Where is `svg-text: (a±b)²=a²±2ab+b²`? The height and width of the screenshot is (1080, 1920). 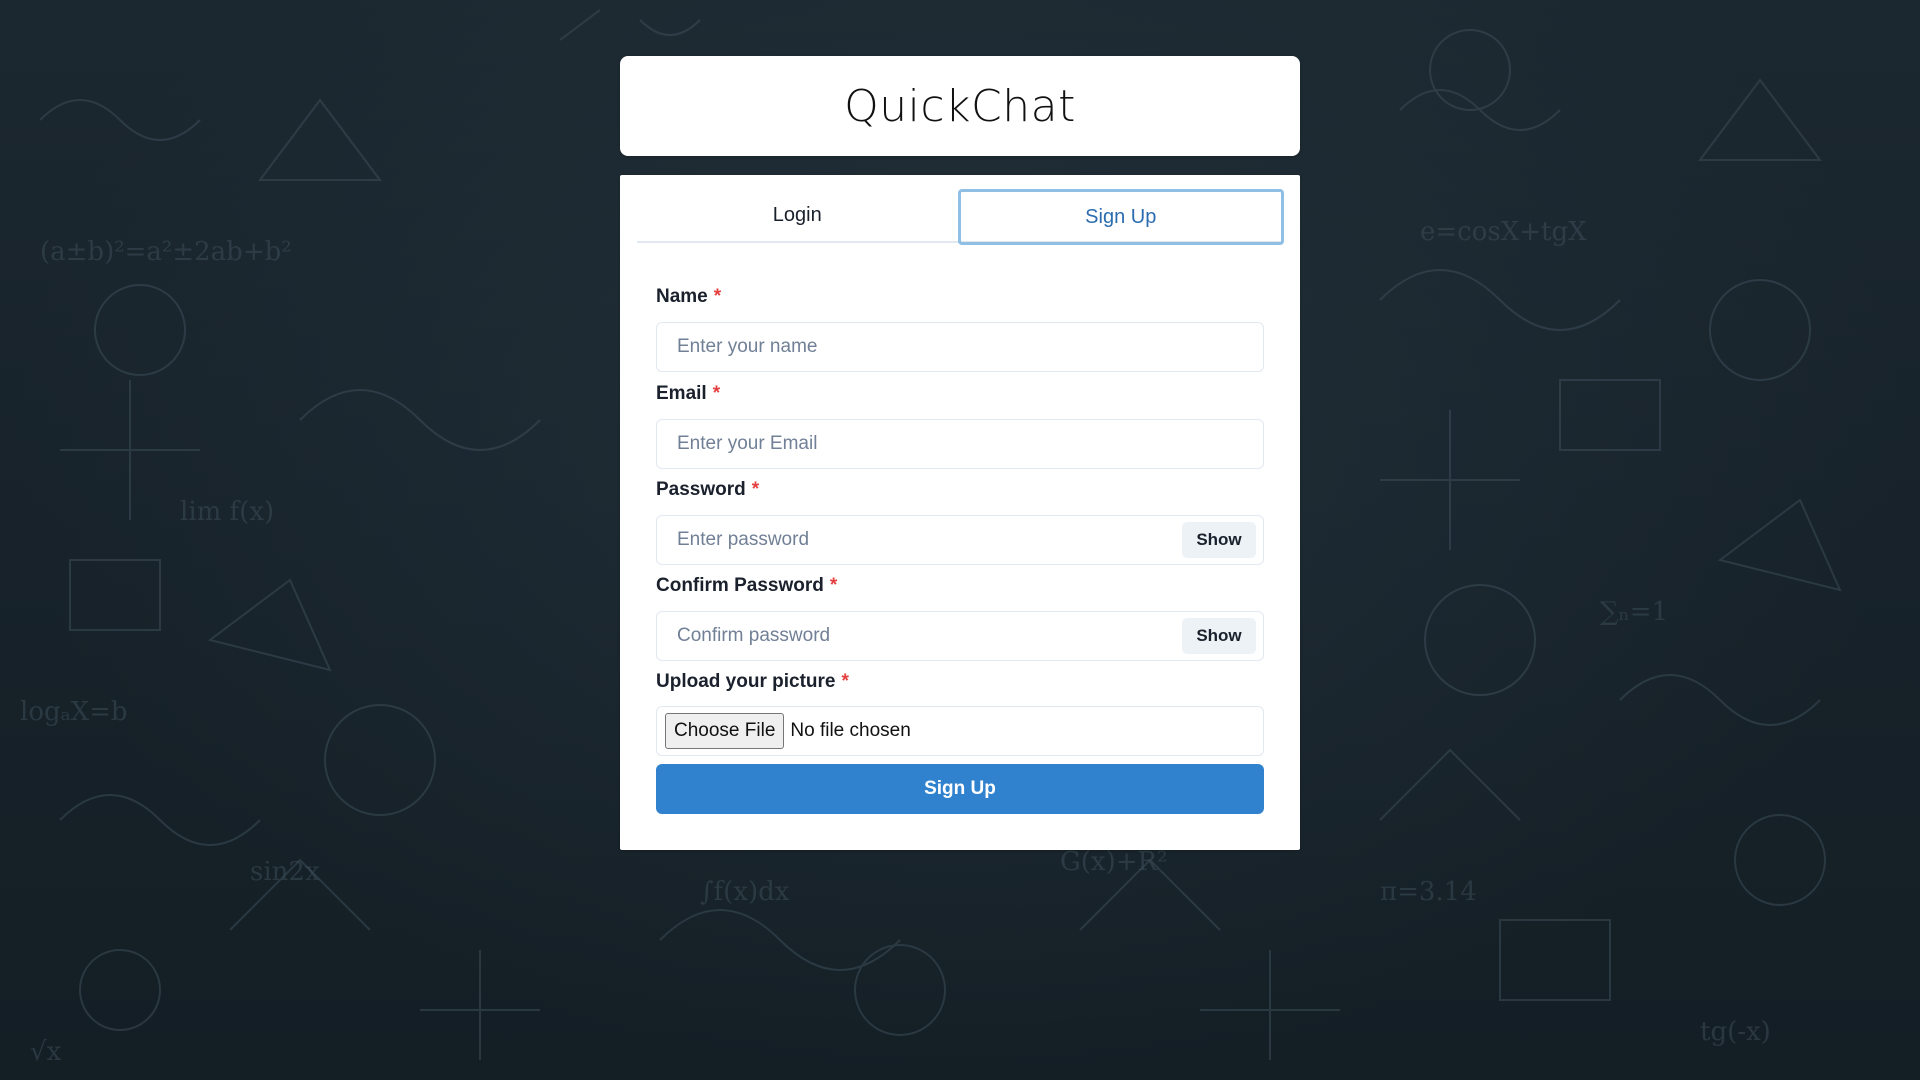
svg-text: (a±b)²=a²±2ab+b² is located at coordinates (166, 252).